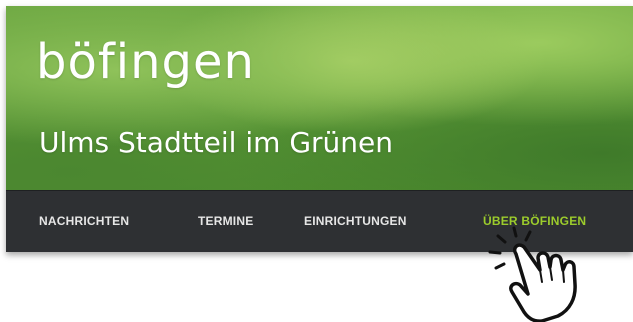 The height and width of the screenshot is (322, 633). What do you see at coordinates (145, 62) in the screenshot?
I see `site-title: böfingen` at bounding box center [145, 62].